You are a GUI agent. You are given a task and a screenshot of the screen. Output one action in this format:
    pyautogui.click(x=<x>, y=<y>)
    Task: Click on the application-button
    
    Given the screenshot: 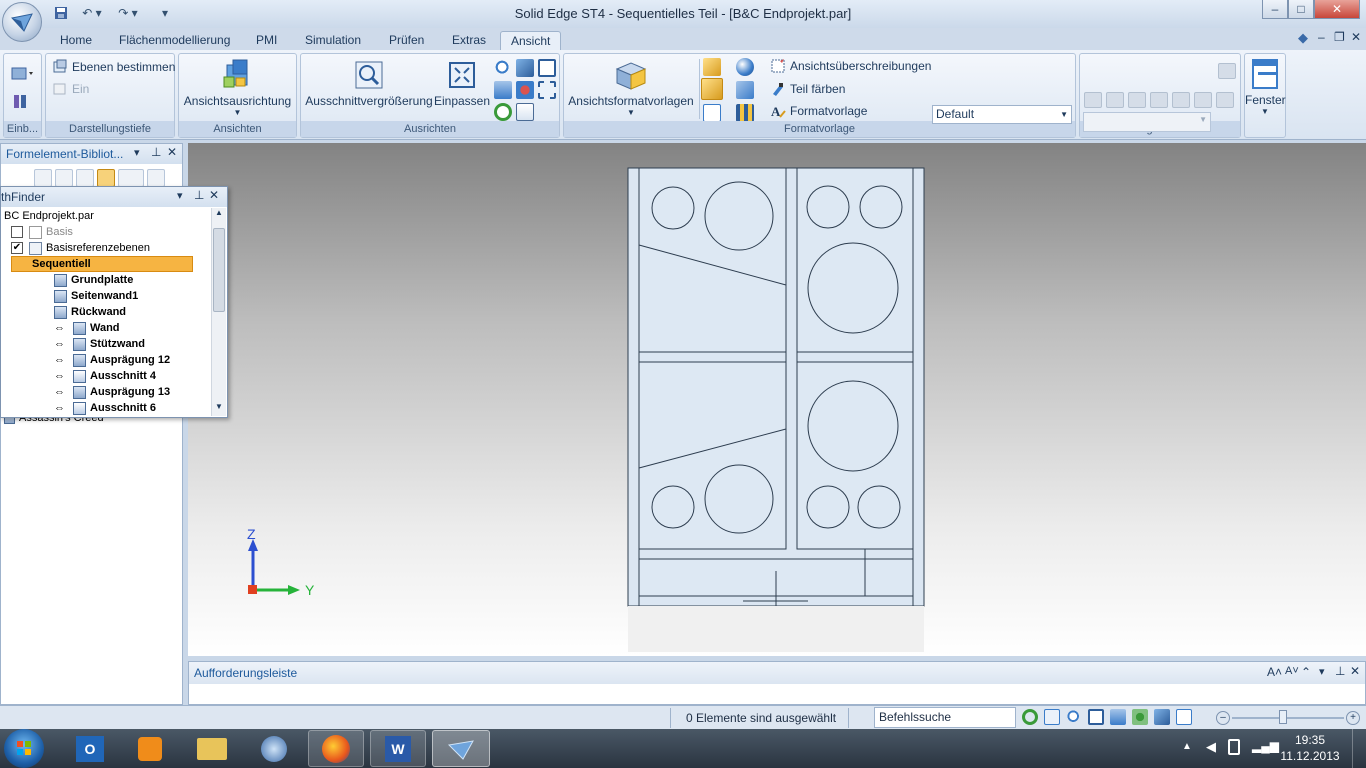 What is the action you would take?
    pyautogui.click(x=22, y=22)
    